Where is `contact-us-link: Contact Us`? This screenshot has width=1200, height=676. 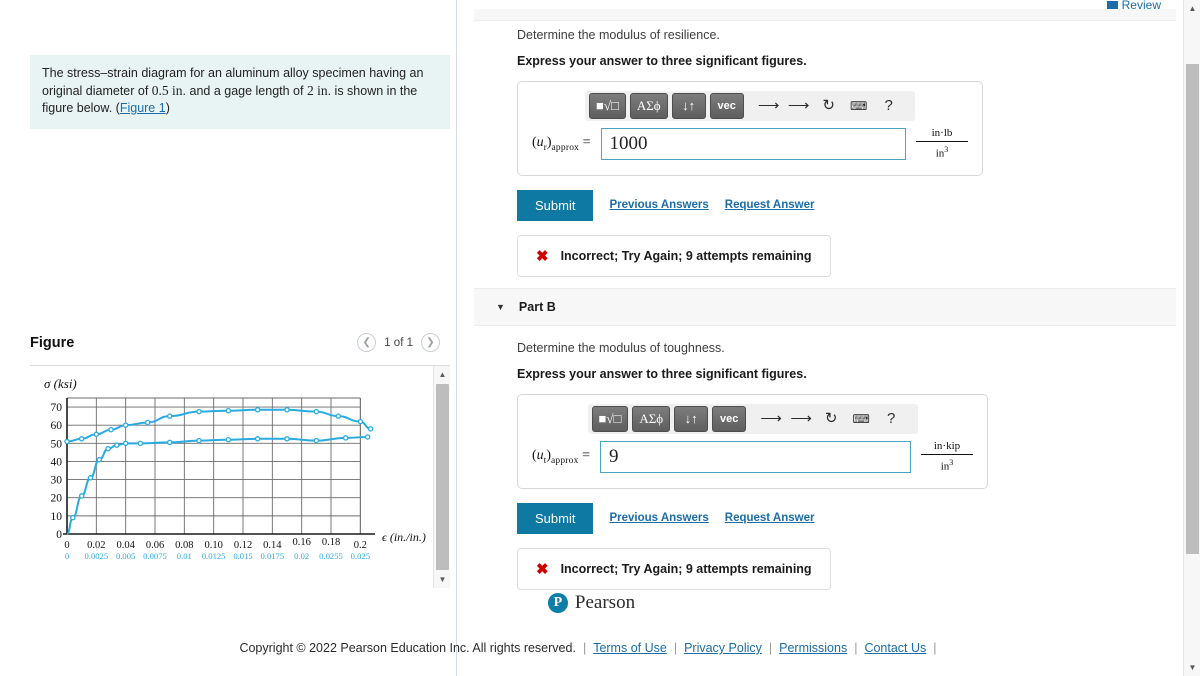 contact-us-link: Contact Us is located at coordinates (895, 648).